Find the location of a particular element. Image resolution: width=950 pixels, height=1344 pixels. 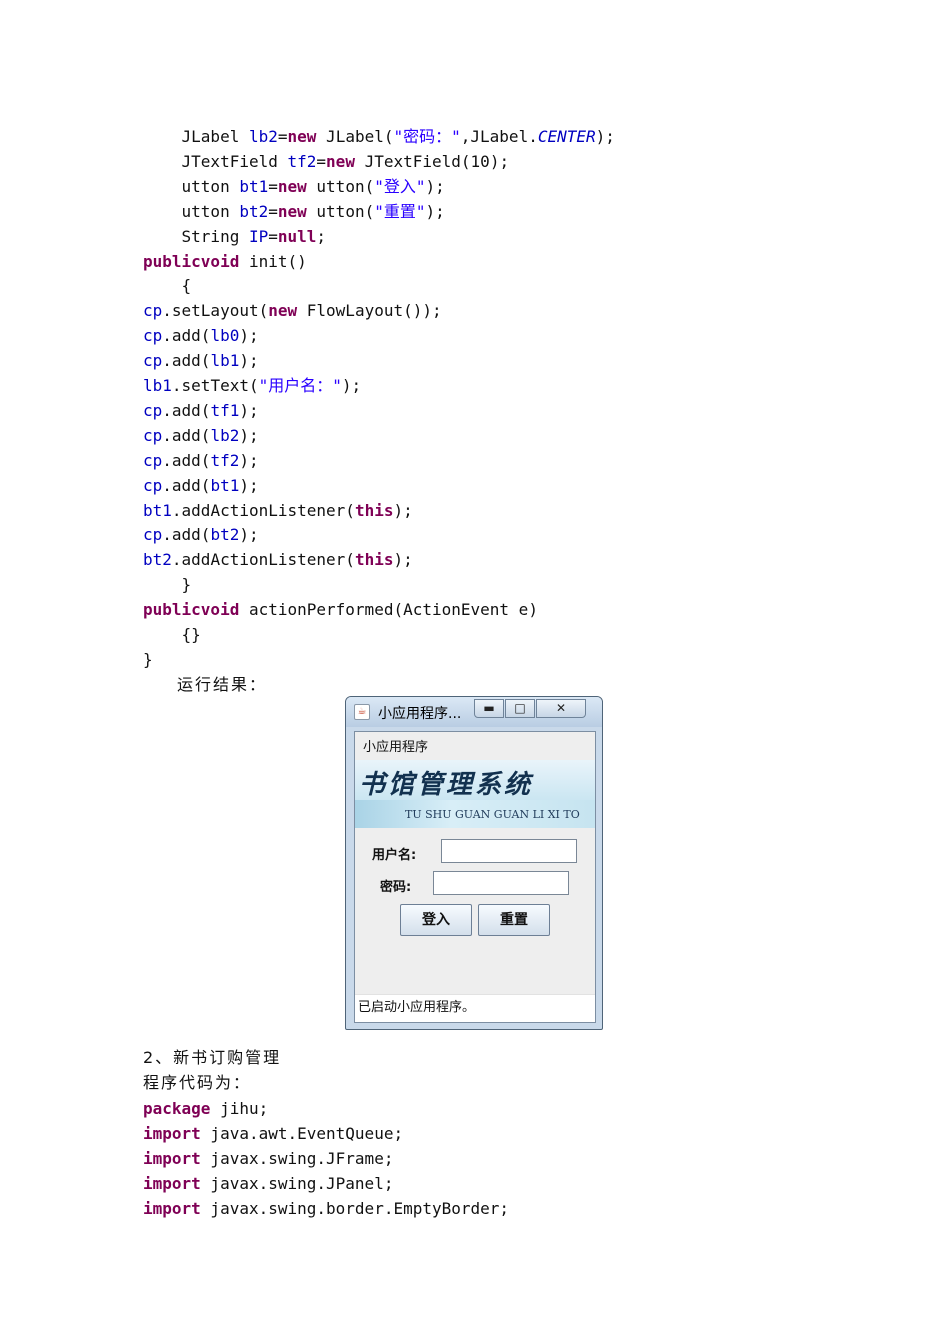

minimize-button: ▬ is located at coordinates (489, 708).